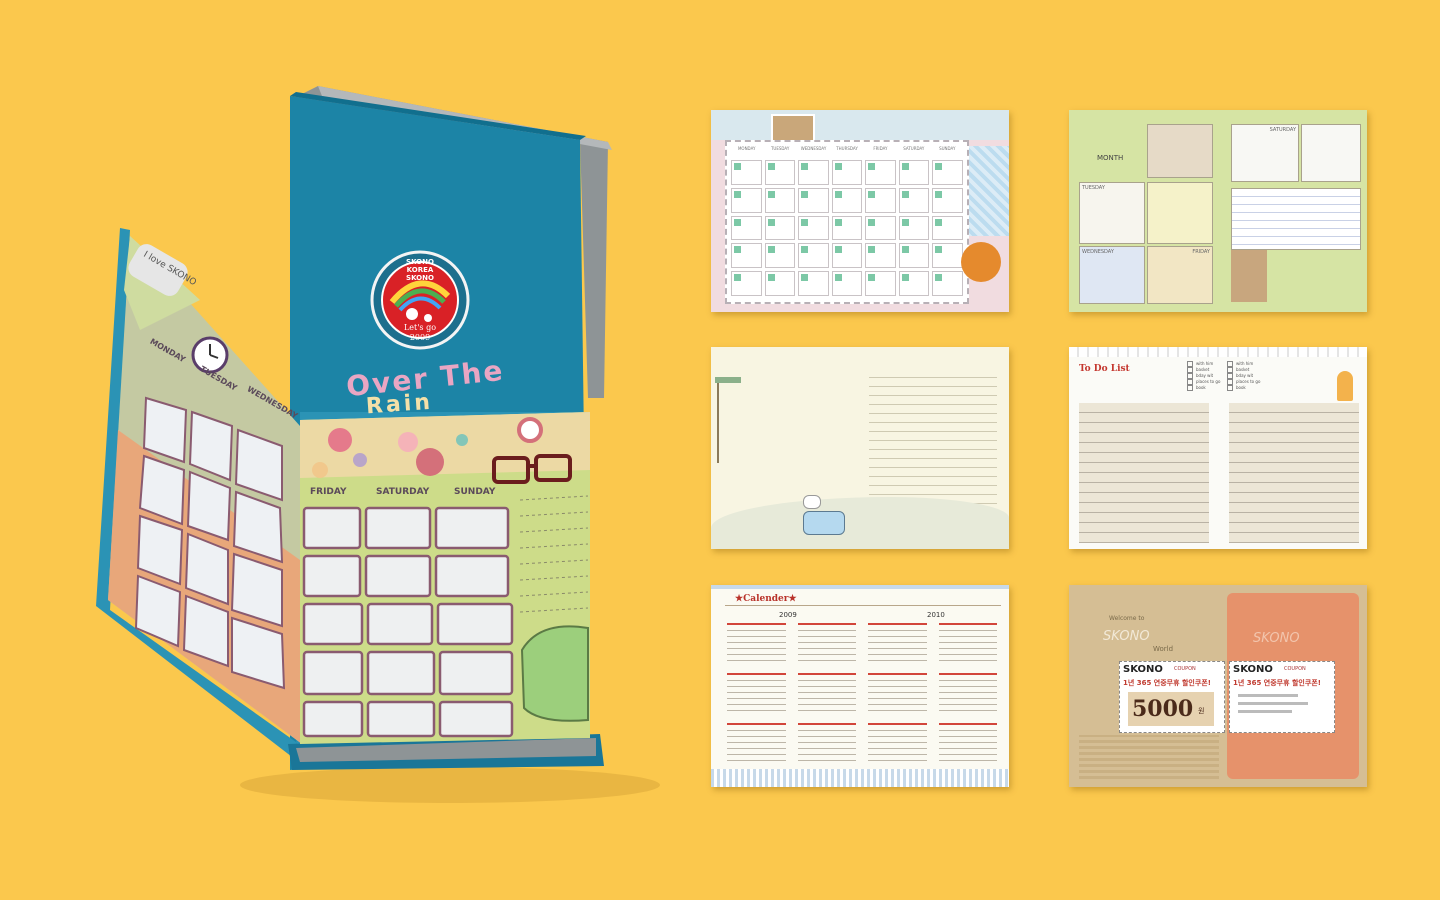  Describe the element at coordinates (1127, 618) in the screenshot. I see `welcome-text: Welcome to` at that location.